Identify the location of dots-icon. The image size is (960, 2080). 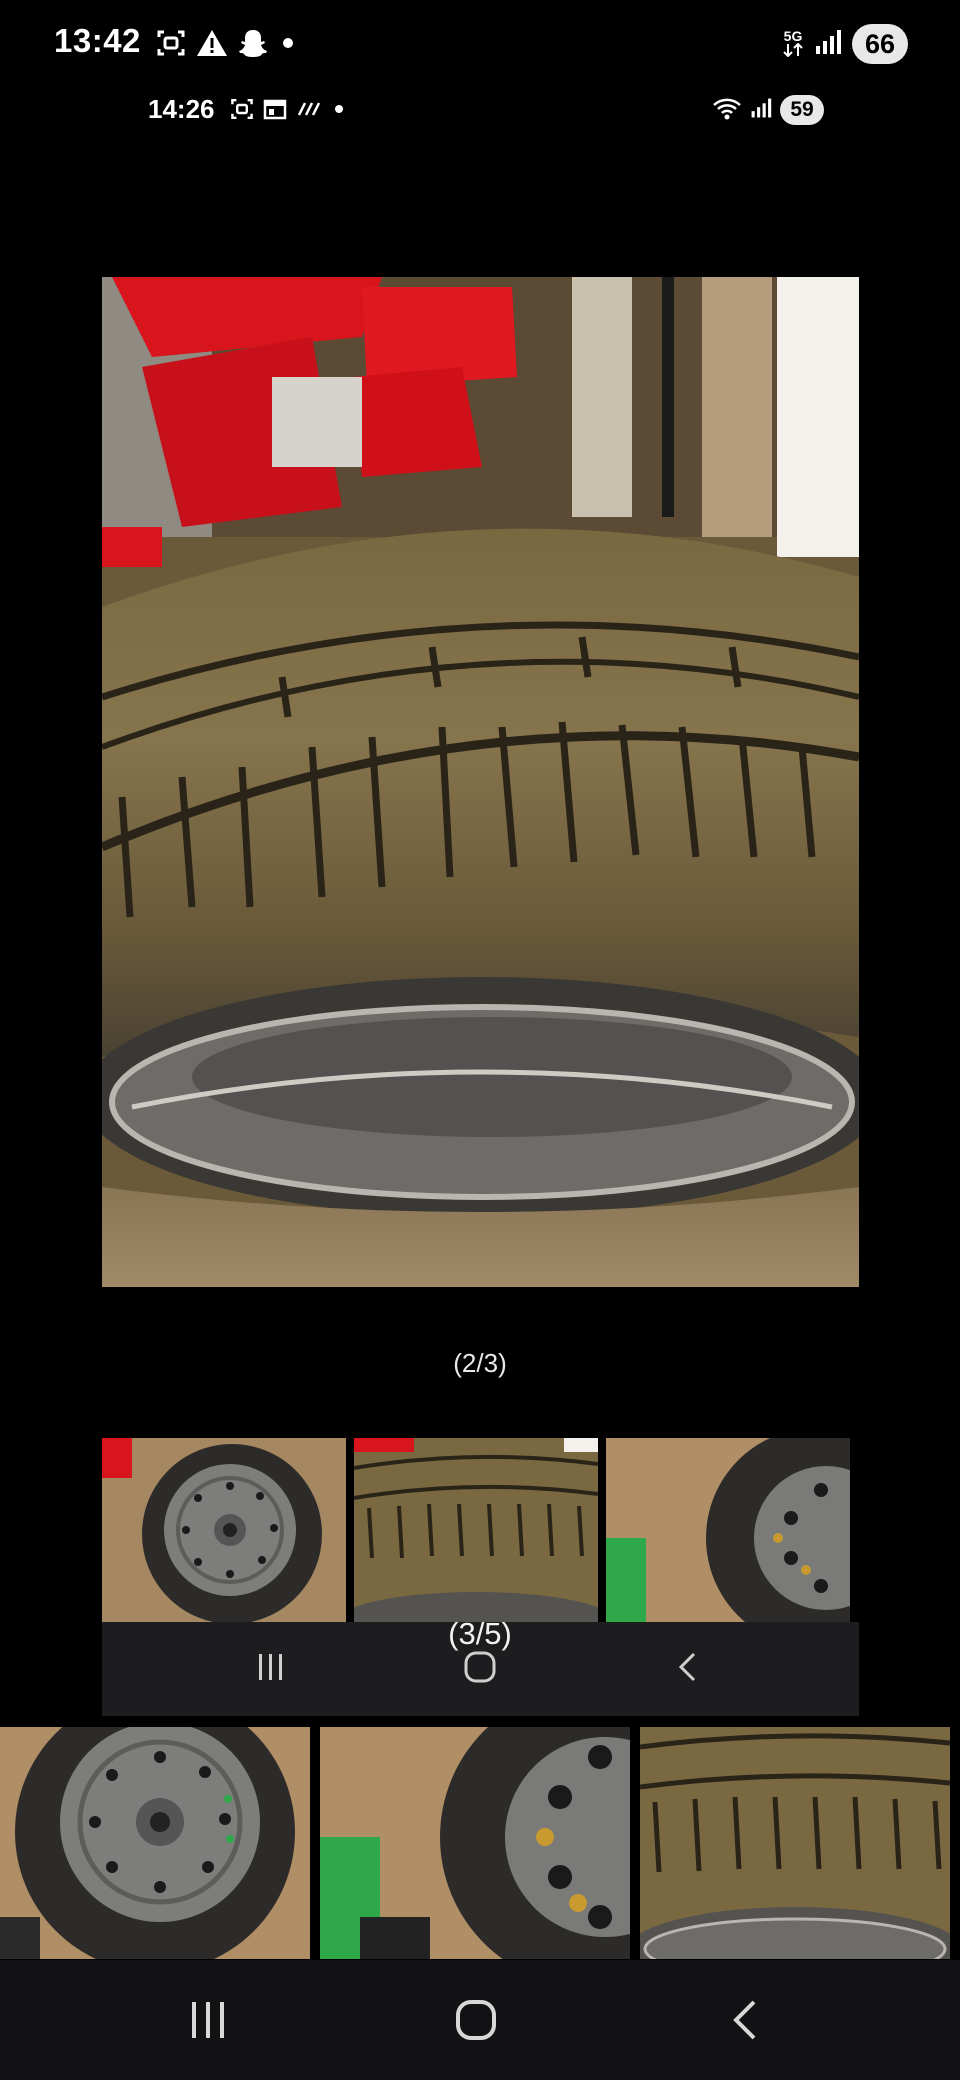
(309, 111).